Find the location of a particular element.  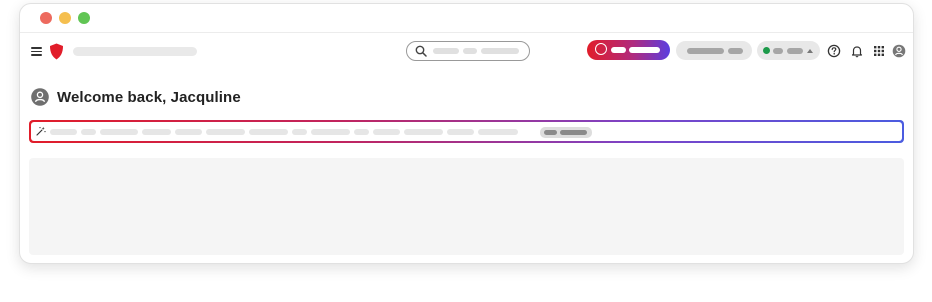

secondary-action-button is located at coordinates (714, 50).